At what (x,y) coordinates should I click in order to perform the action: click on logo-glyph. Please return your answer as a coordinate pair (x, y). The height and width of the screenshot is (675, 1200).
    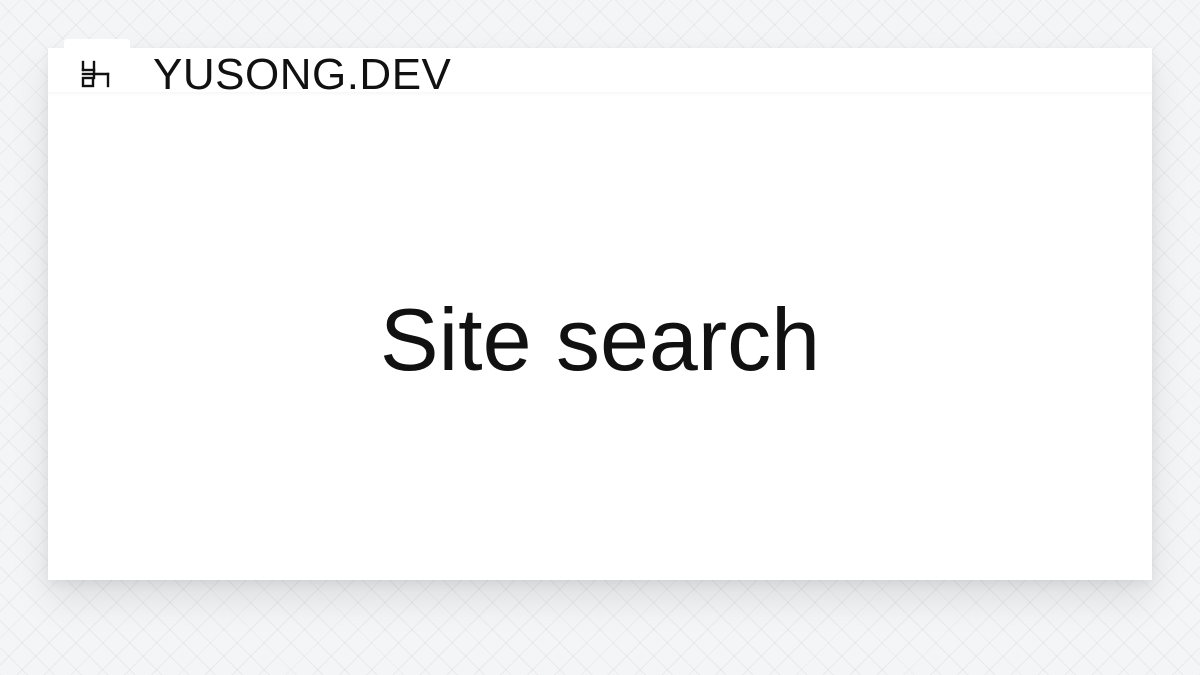
    Looking at the image, I should click on (95, 74).